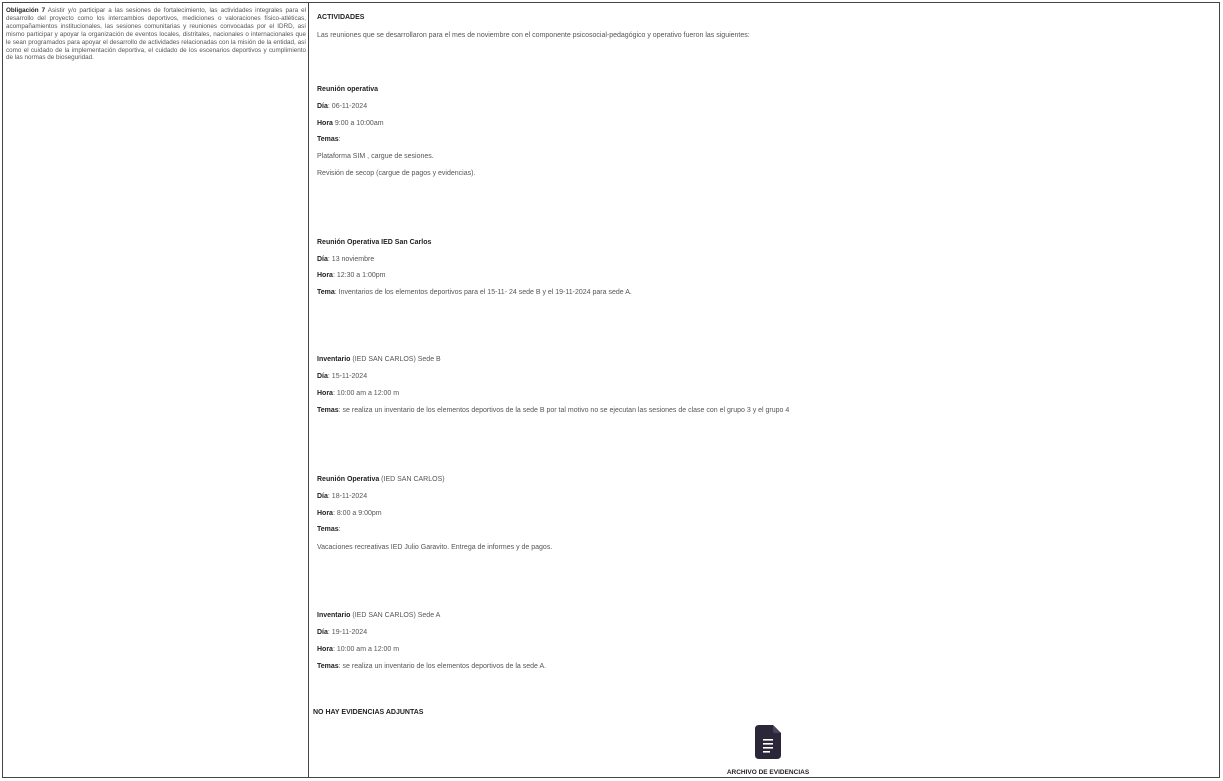 This screenshot has width=1223, height=781. I want to click on hour-value: : 12:30 a 1:00pm, so click(359, 275).